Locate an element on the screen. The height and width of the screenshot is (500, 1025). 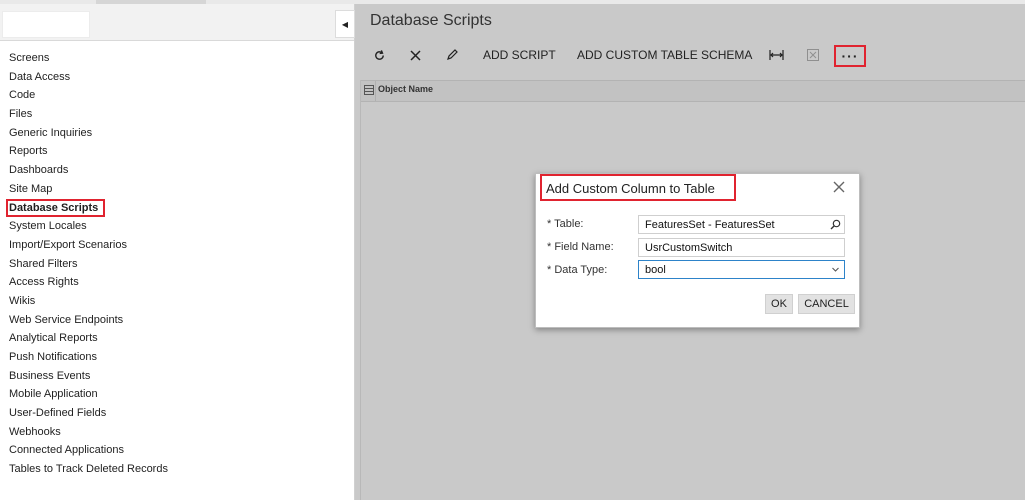
sidebar-item-label: Tables to Track Deleted Records is located at coordinates (88, 469).